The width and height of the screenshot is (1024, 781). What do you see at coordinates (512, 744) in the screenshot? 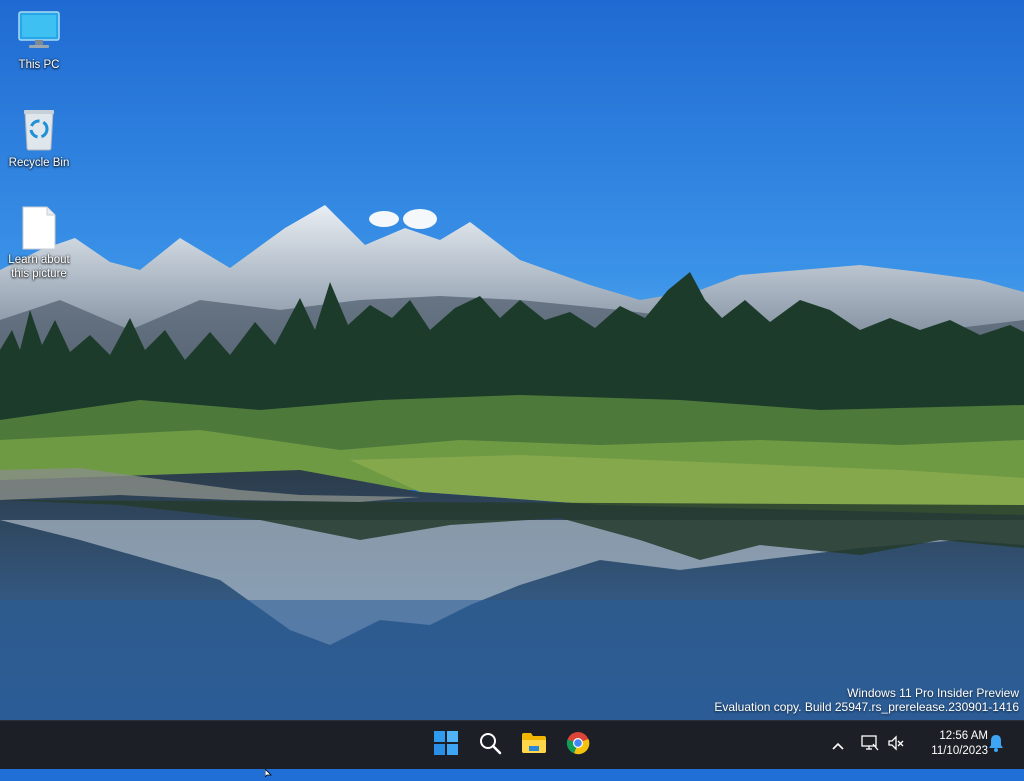
I see `taskbar: 12:56 AM 11/10/2023` at bounding box center [512, 744].